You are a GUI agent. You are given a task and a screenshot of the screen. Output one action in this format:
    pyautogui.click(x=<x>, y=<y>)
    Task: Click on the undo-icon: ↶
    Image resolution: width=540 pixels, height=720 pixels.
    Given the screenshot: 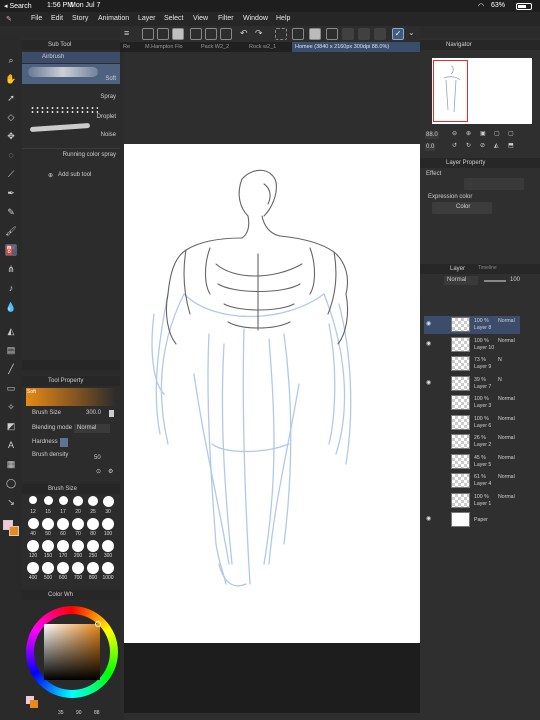 What is the action you would take?
    pyautogui.click(x=246, y=34)
    